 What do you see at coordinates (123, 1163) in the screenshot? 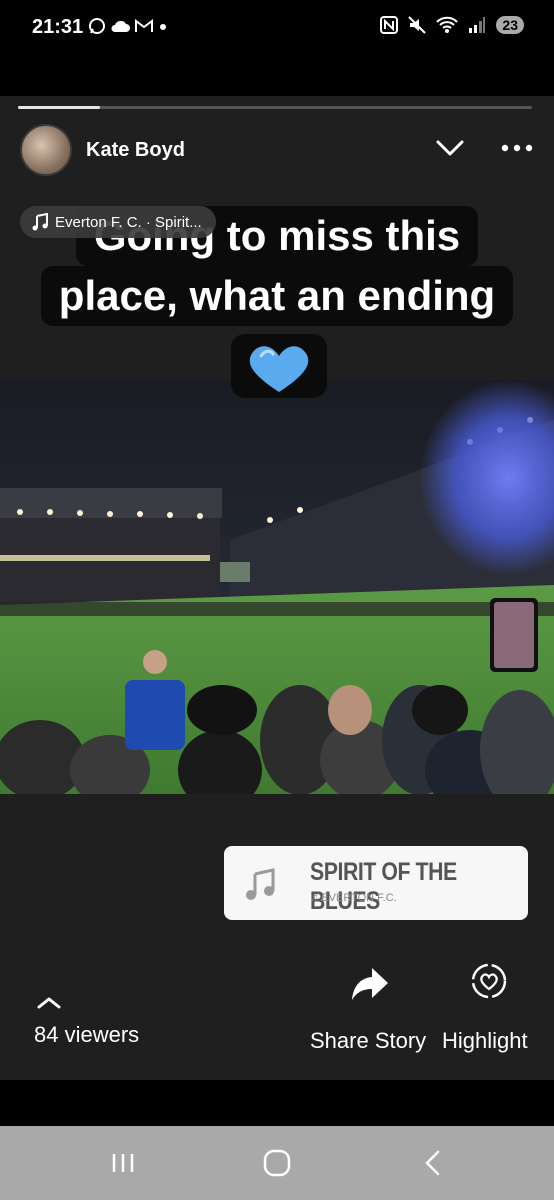
I see `recents-icon` at bounding box center [123, 1163].